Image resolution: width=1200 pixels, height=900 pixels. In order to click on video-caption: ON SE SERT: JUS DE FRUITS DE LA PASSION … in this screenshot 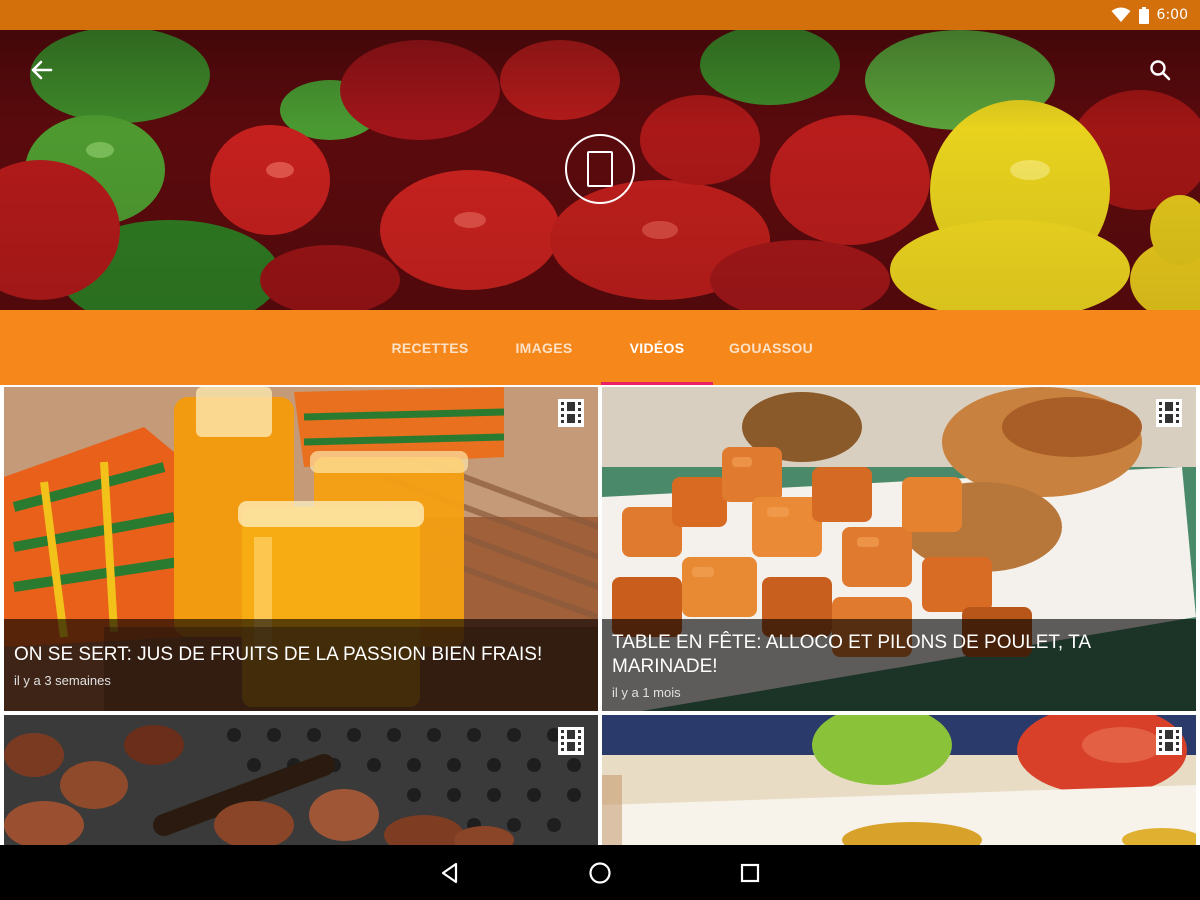, I will do `click(301, 665)`.